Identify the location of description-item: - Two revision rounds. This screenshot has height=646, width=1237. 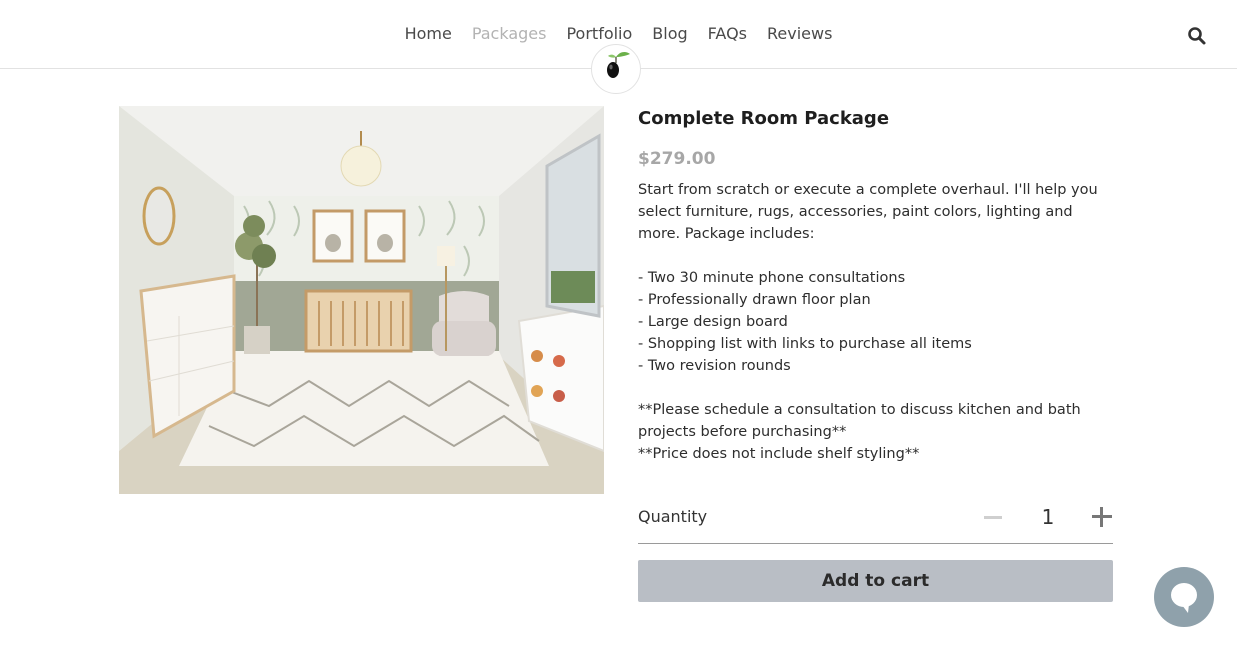
(714, 366).